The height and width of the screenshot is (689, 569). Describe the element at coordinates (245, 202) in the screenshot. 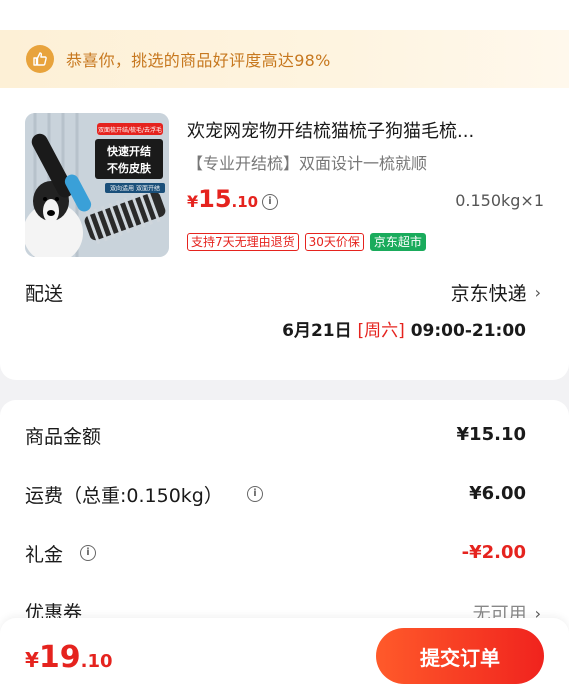

I see `price-decimal: .10` at that location.